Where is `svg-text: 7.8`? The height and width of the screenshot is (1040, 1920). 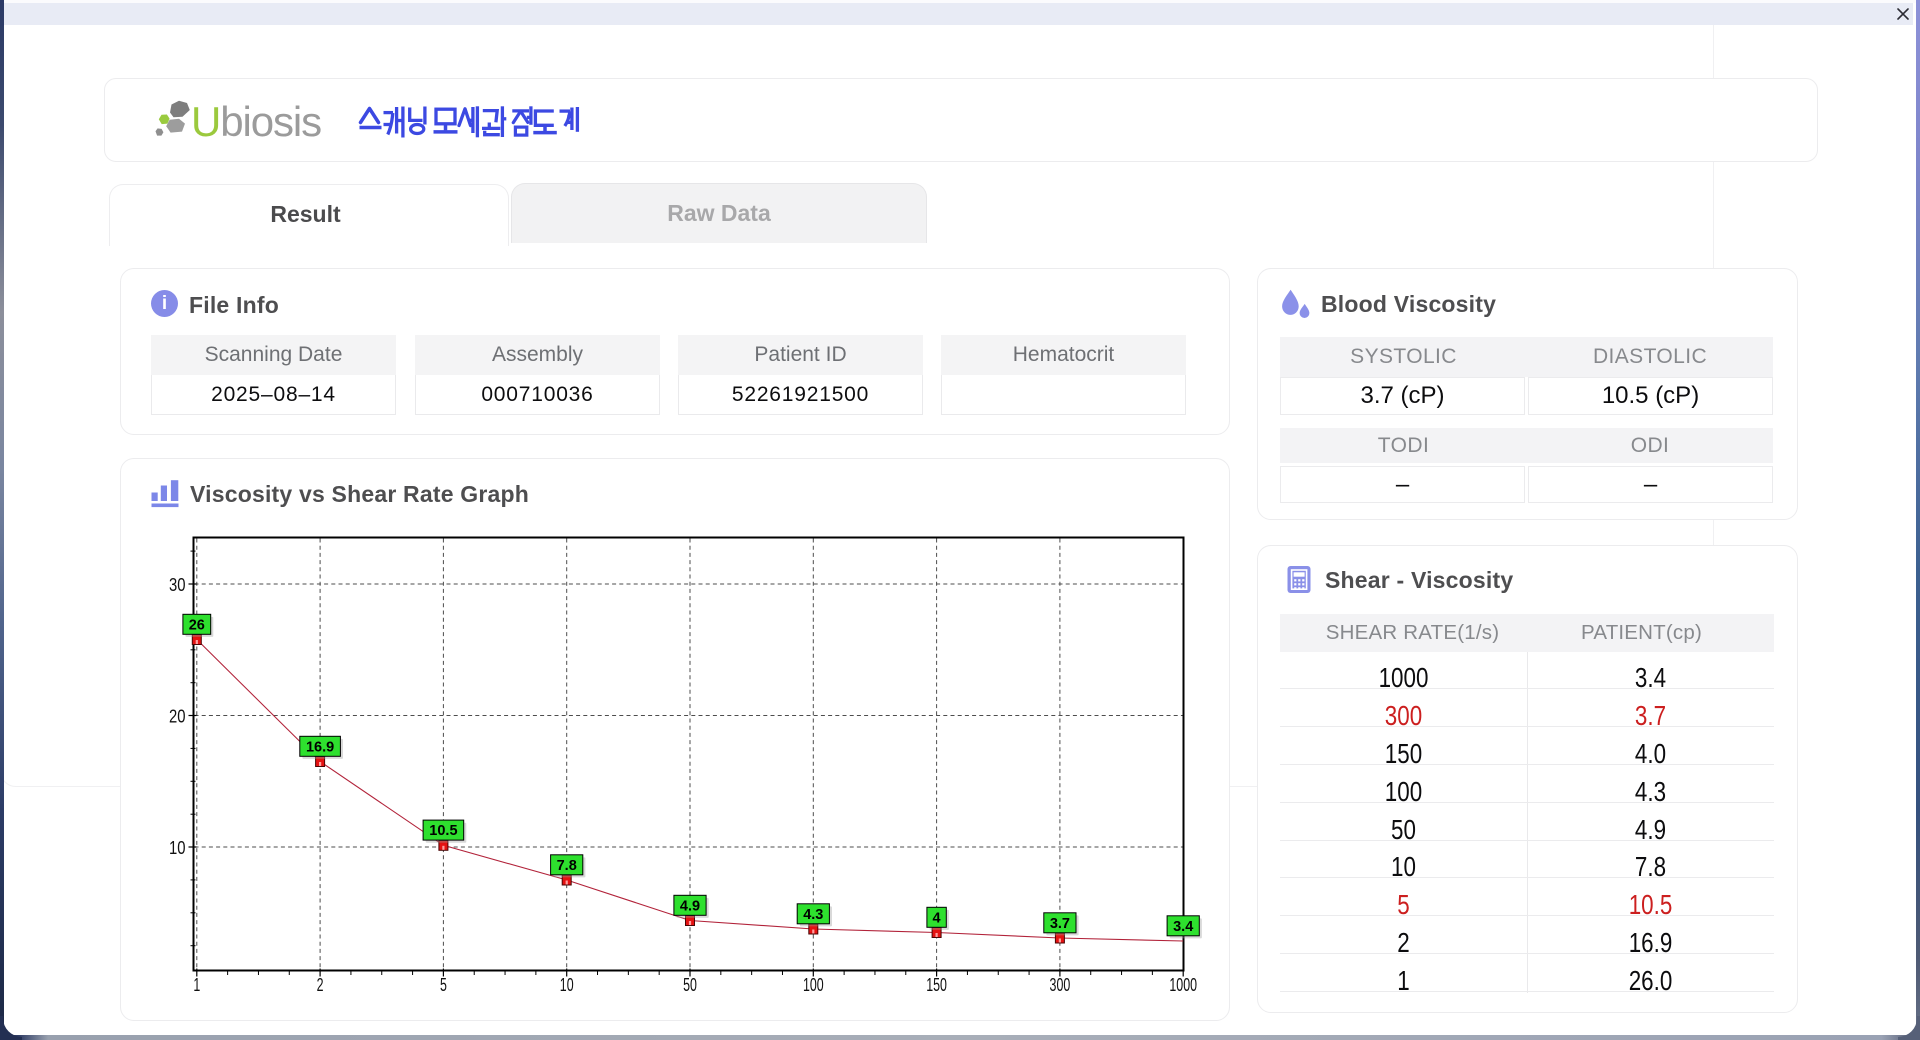 svg-text: 7.8 is located at coordinates (567, 866).